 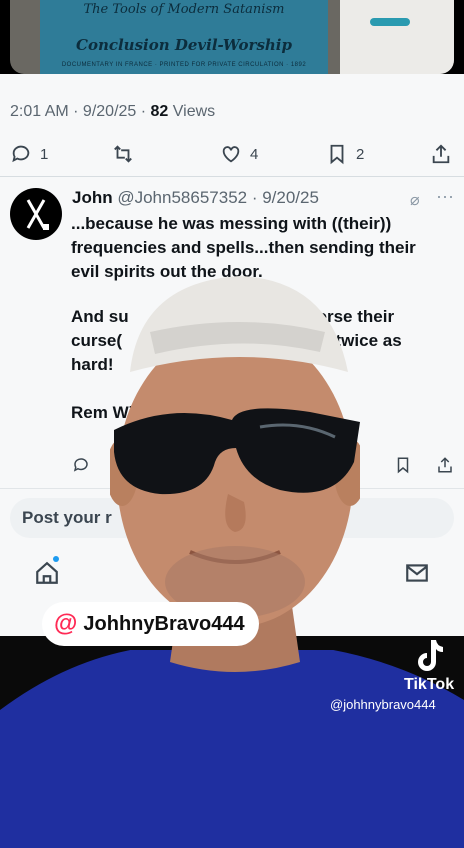 I want to click on like-button: 4, so click(x=239, y=154).